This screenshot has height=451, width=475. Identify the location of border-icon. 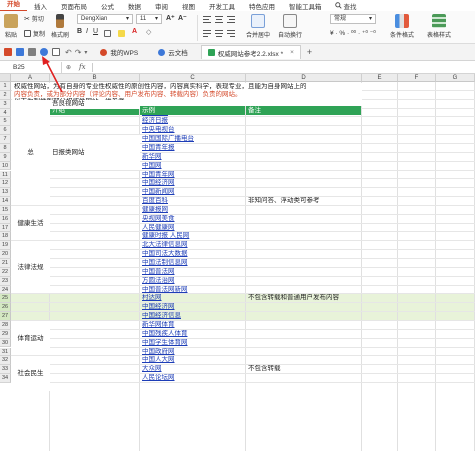
(107, 33).